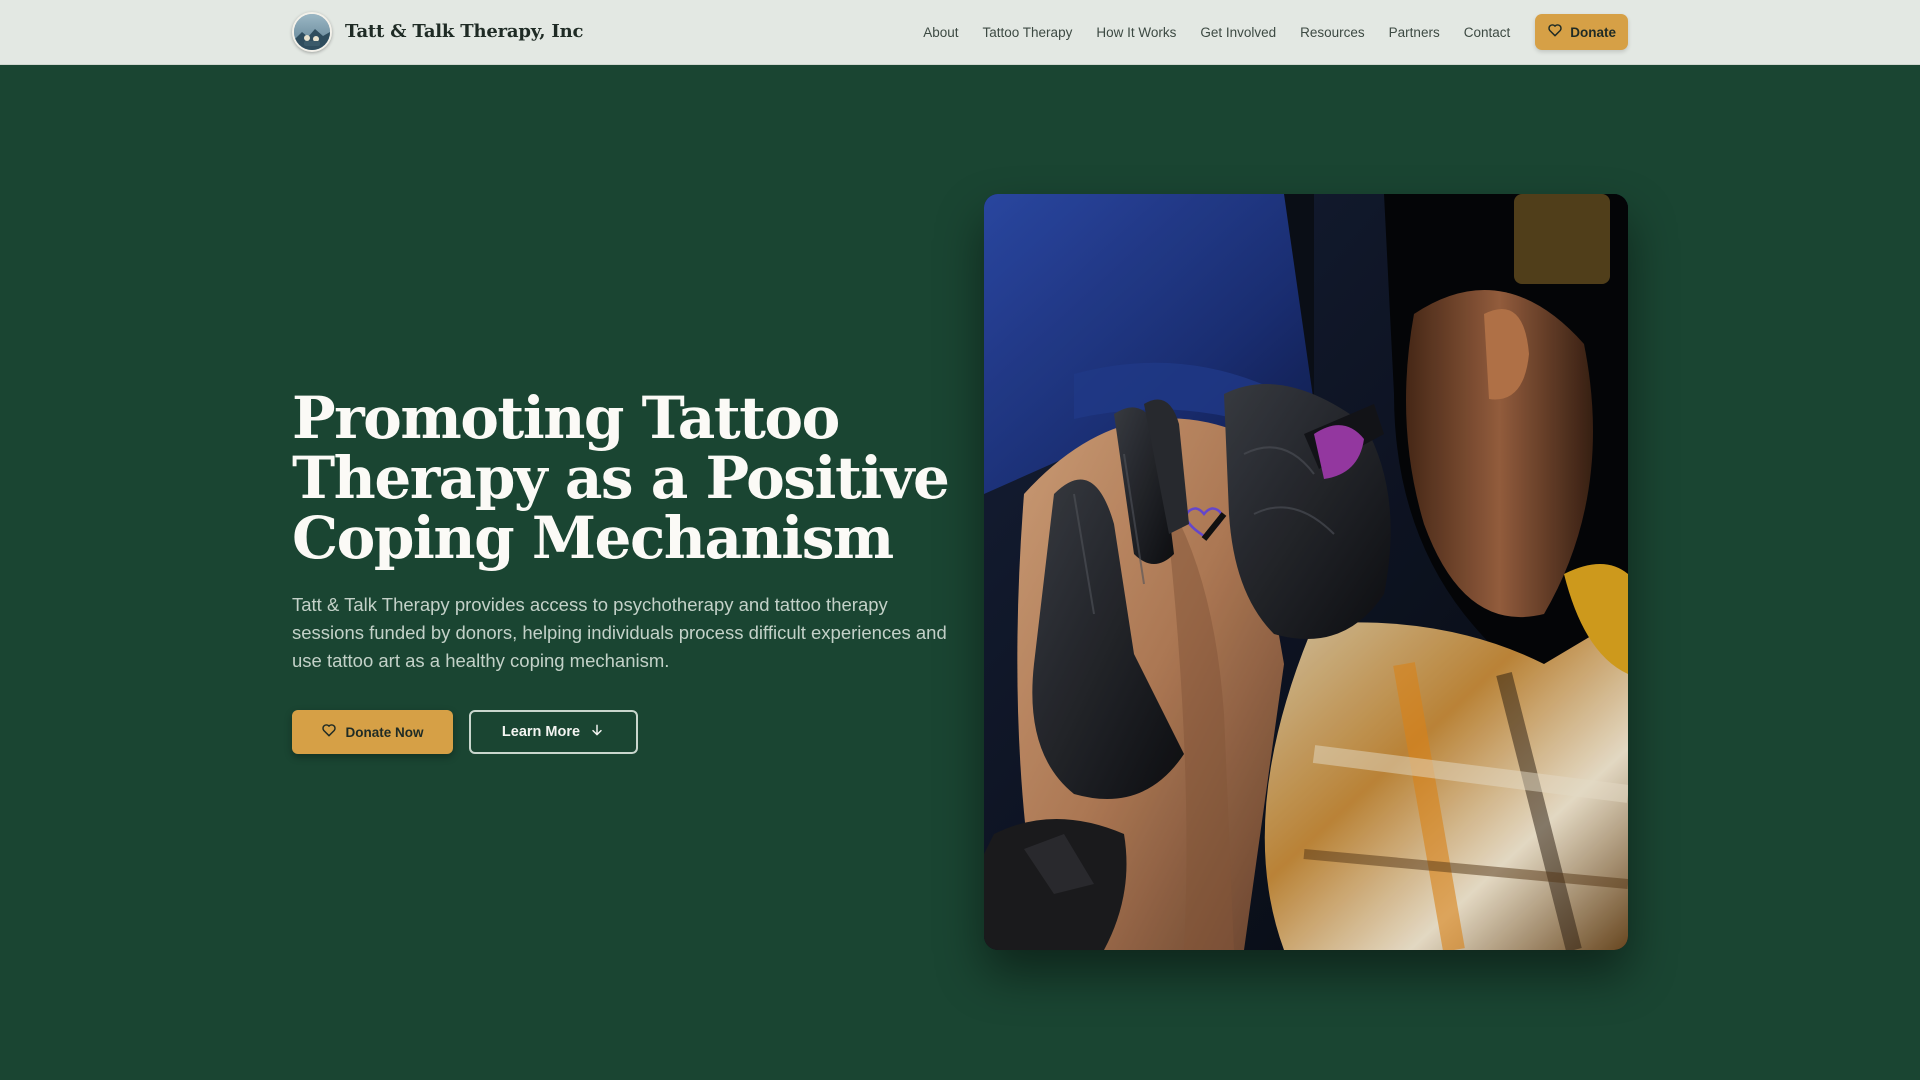 The width and height of the screenshot is (1920, 1080). I want to click on nav-link-get-involved: Get Involved, so click(1238, 32).